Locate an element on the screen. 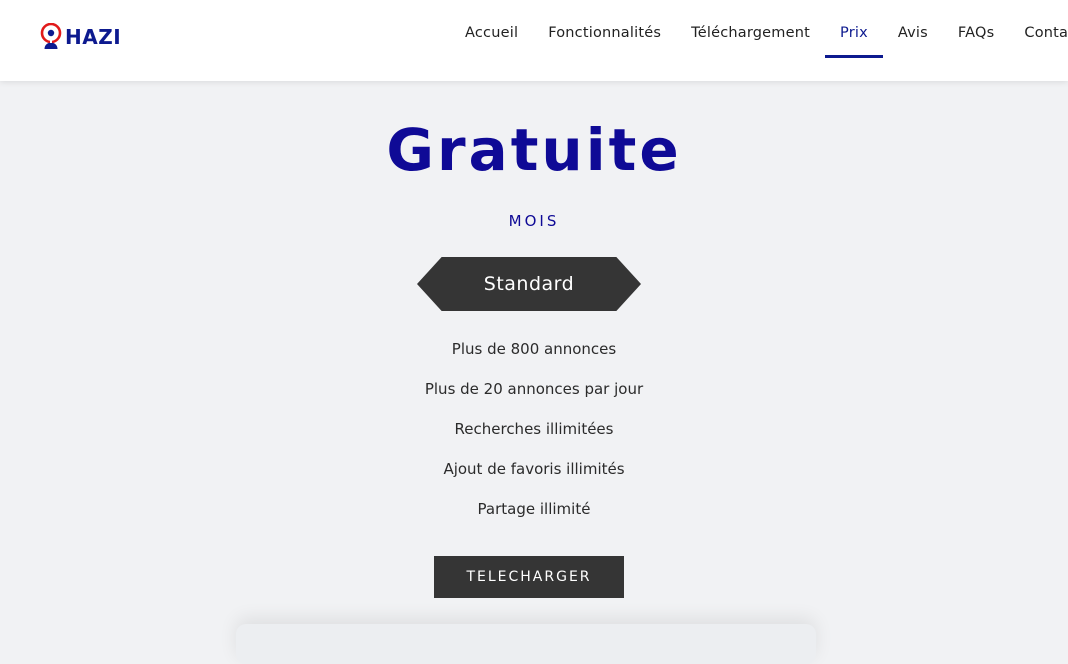 The image size is (1068, 664). nav-item-accueil: Accueil is located at coordinates (491, 33).